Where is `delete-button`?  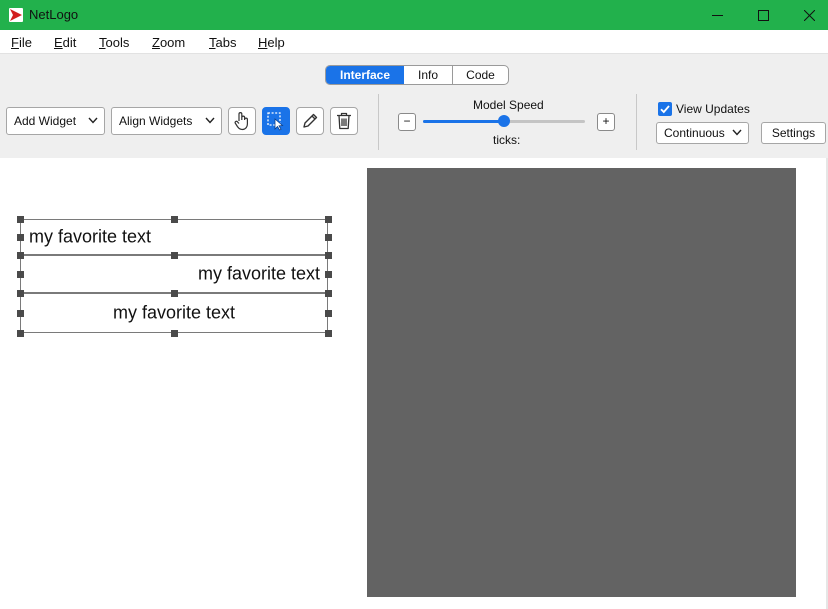
delete-button is located at coordinates (344, 121).